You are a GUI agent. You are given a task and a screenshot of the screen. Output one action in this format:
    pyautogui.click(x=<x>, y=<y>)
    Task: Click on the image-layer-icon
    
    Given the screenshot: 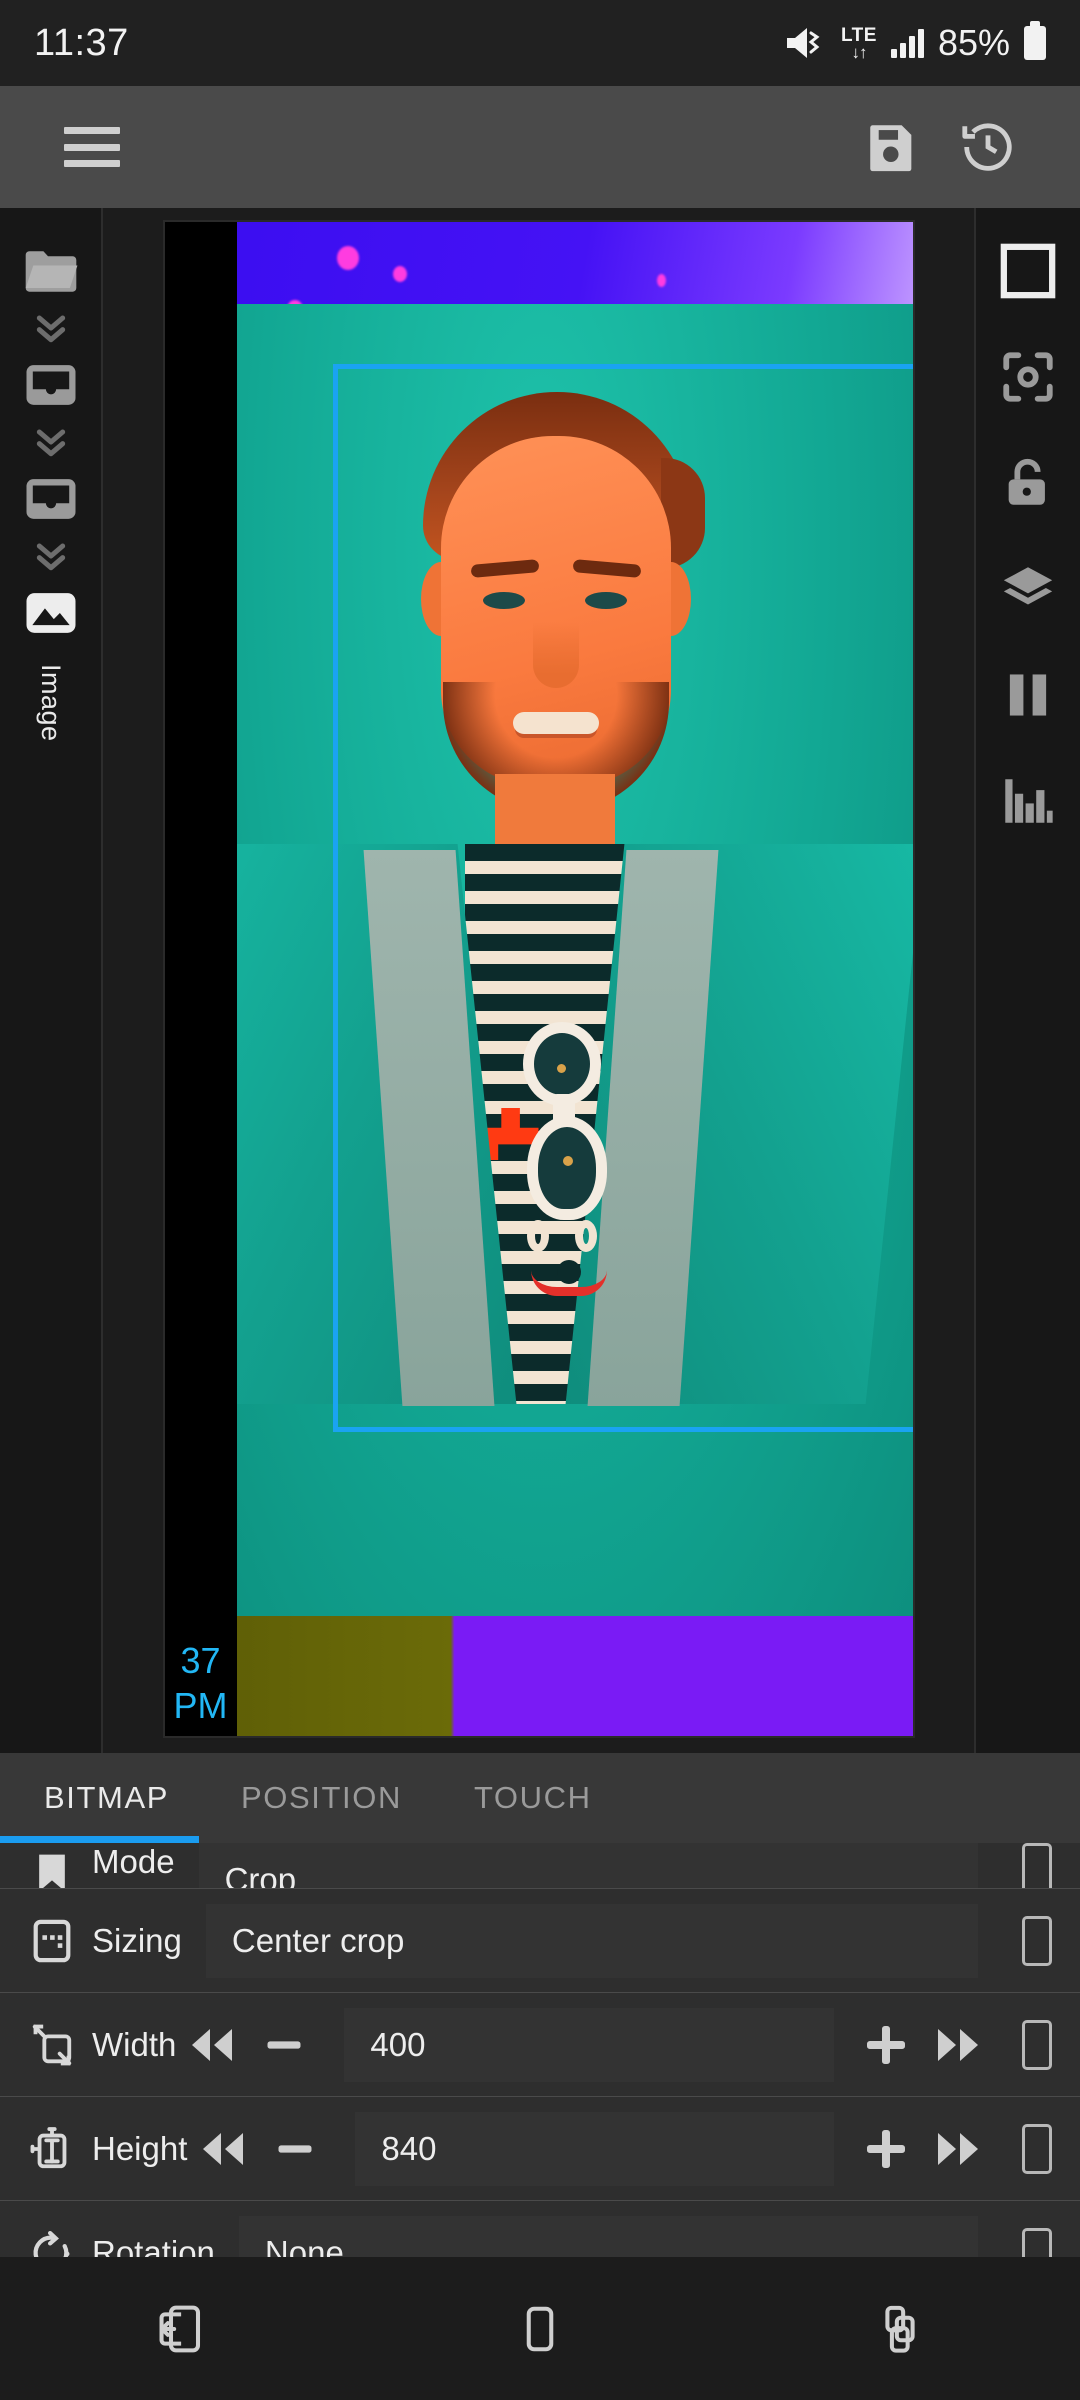 What is the action you would take?
    pyautogui.click(x=51, y=613)
    